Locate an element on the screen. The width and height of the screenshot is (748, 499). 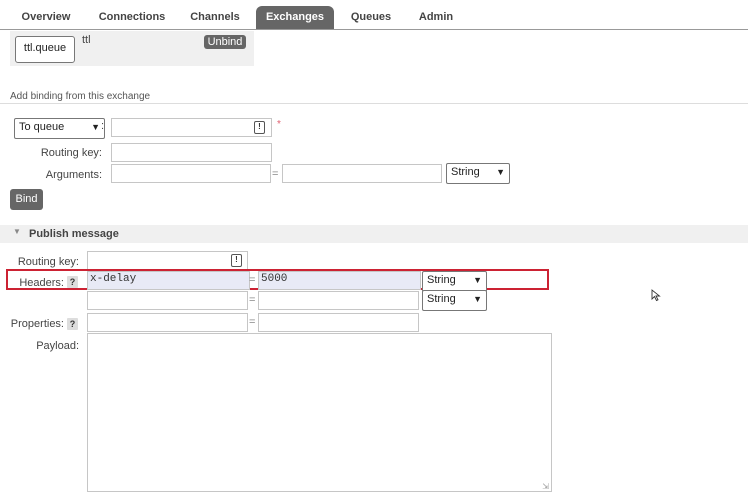
binding-args-cell is located at coordinates (170, 48).